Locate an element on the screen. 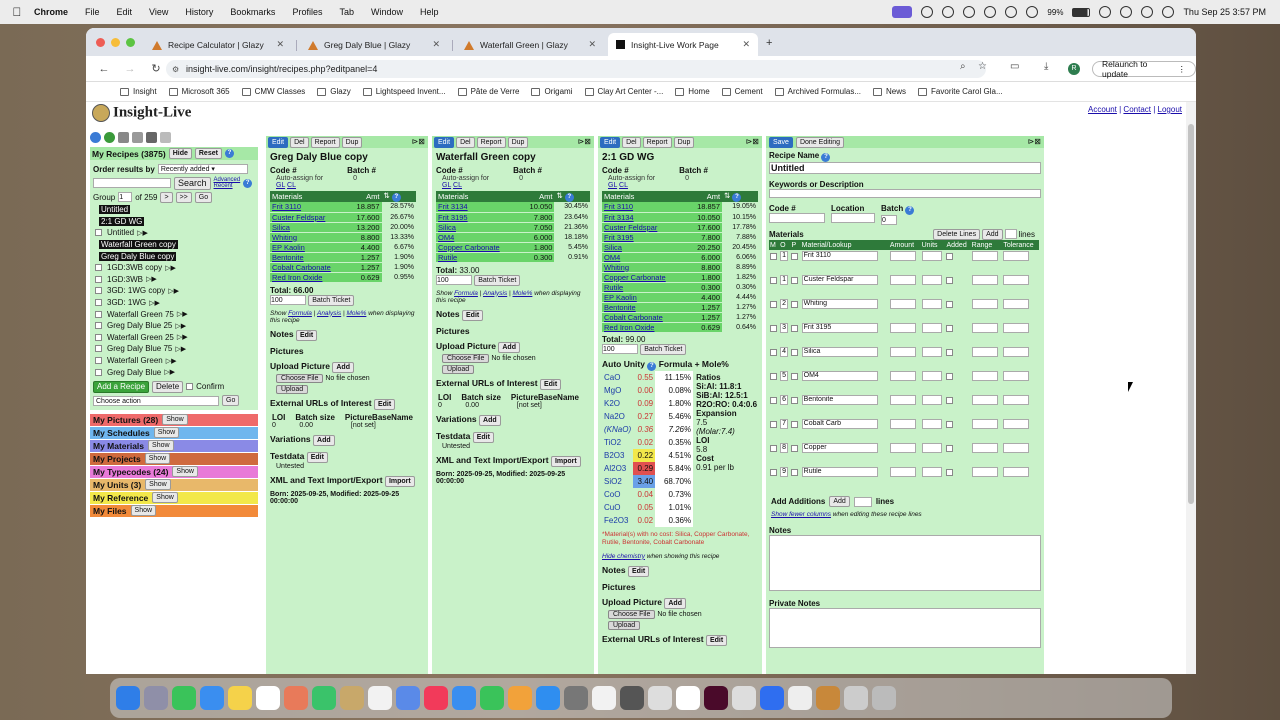 The image size is (1280, 720). import-button: Import is located at coordinates (565, 461).